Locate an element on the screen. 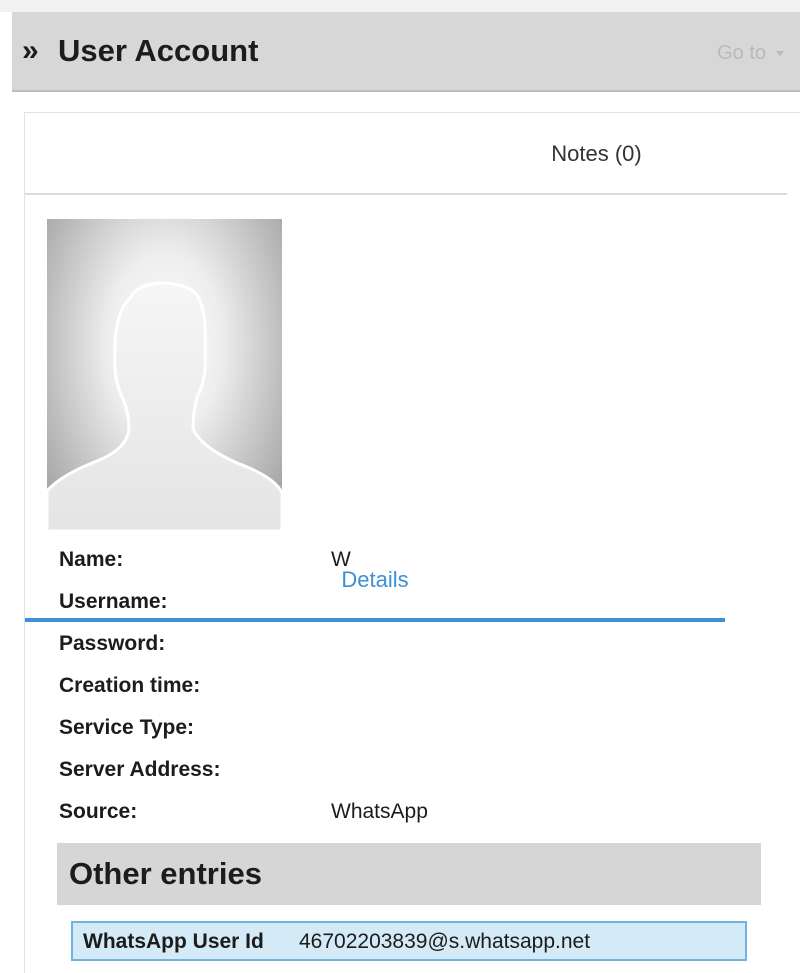  goto-dropdown: Go to is located at coordinates (750, 53).